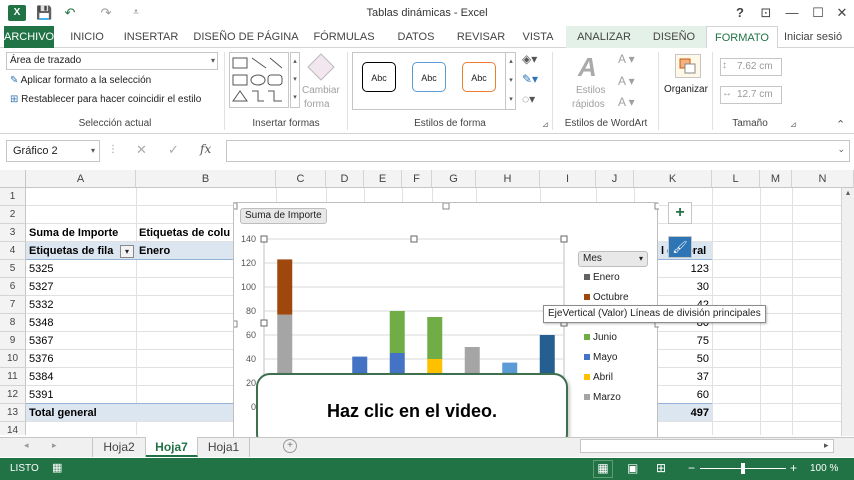 Image resolution: width=854 pixels, height=480 pixels. I want to click on tab-analizar: ANALIZAR, so click(604, 37).